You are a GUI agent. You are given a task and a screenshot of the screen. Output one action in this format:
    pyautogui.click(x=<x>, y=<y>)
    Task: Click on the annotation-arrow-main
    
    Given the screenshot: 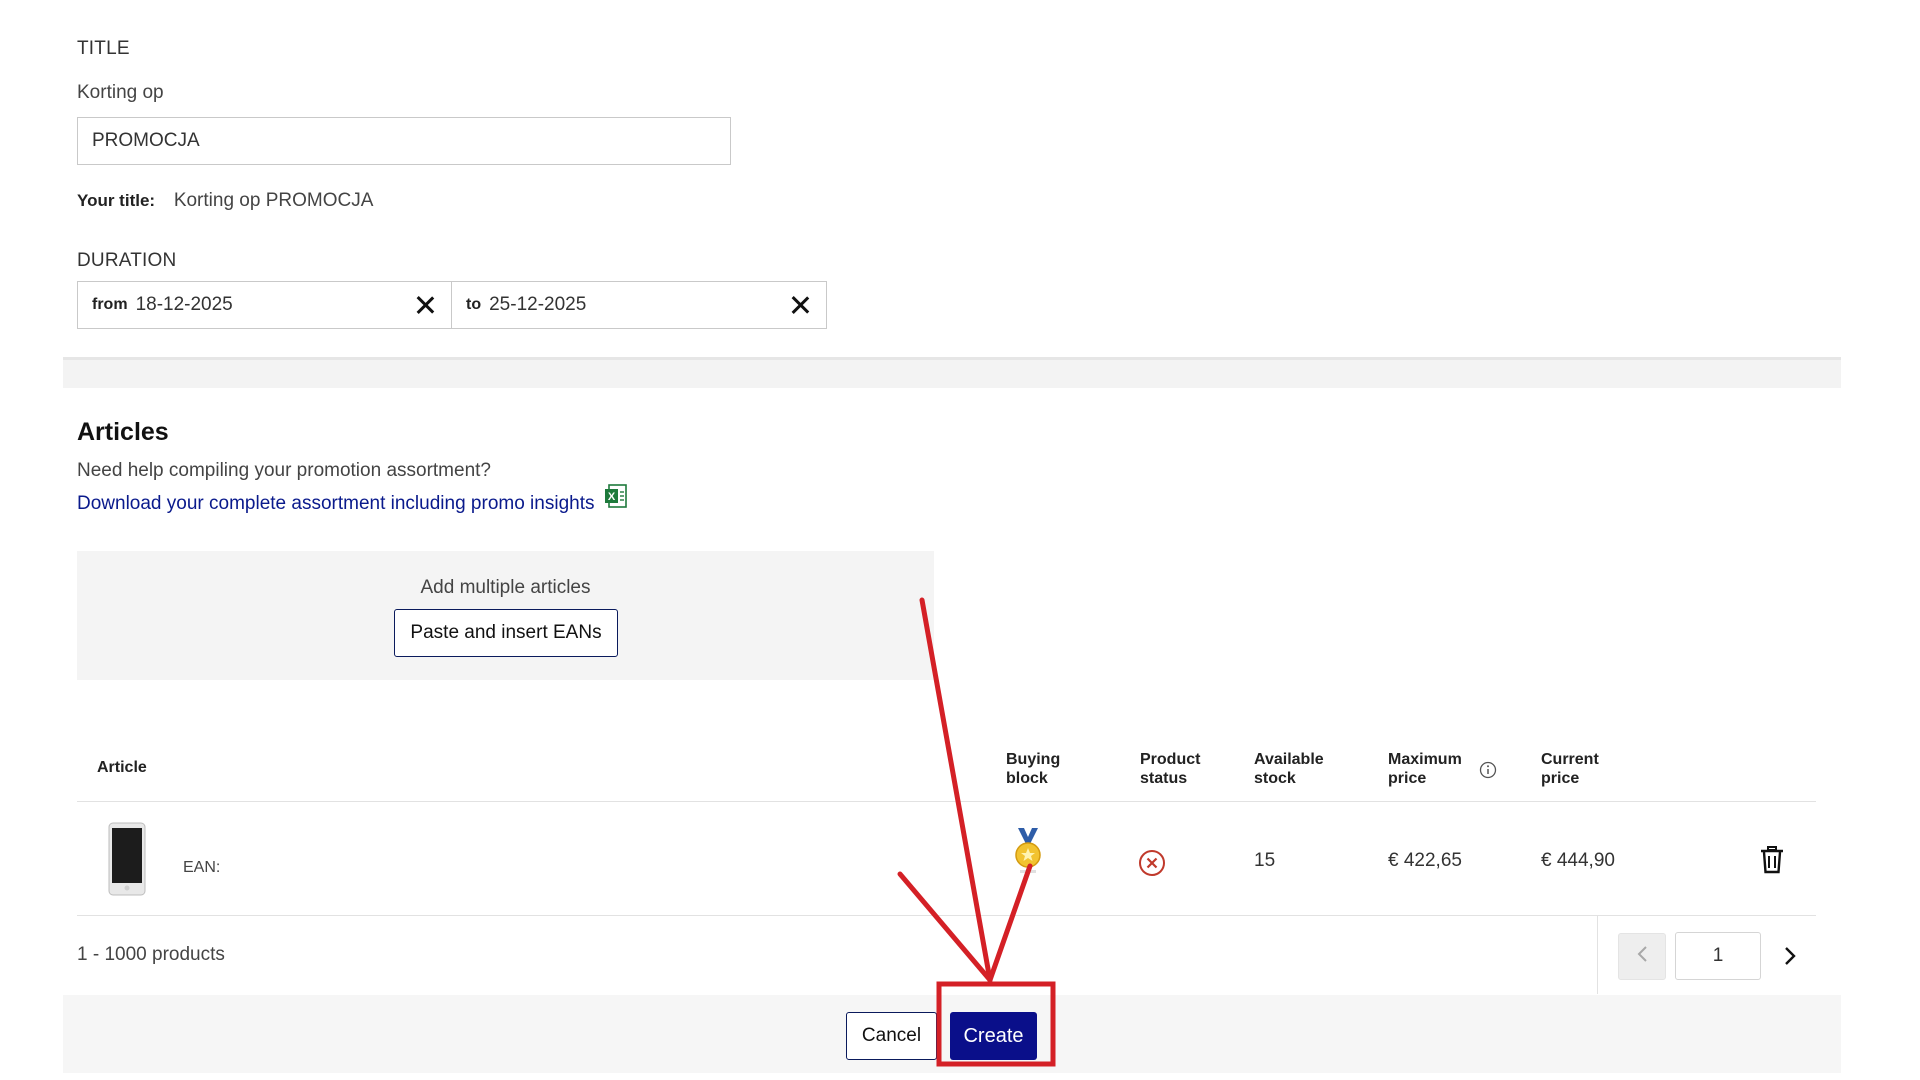 What is the action you would take?
    pyautogui.click(x=956, y=790)
    